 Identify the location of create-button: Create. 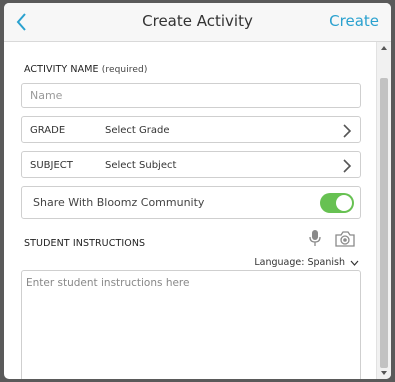
(354, 21).